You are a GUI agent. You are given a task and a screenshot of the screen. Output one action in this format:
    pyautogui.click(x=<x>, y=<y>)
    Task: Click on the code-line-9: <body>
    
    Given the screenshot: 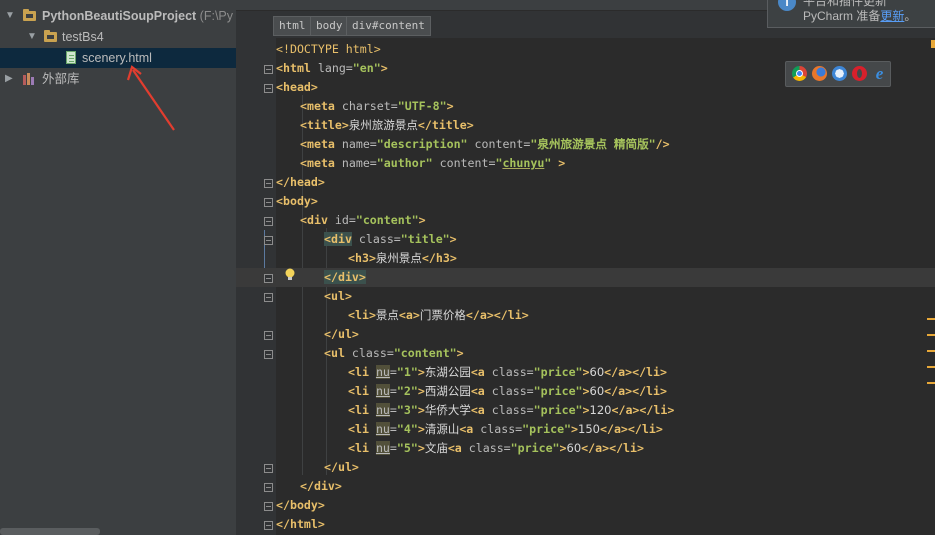 What is the action you would take?
    pyautogui.click(x=297, y=201)
    